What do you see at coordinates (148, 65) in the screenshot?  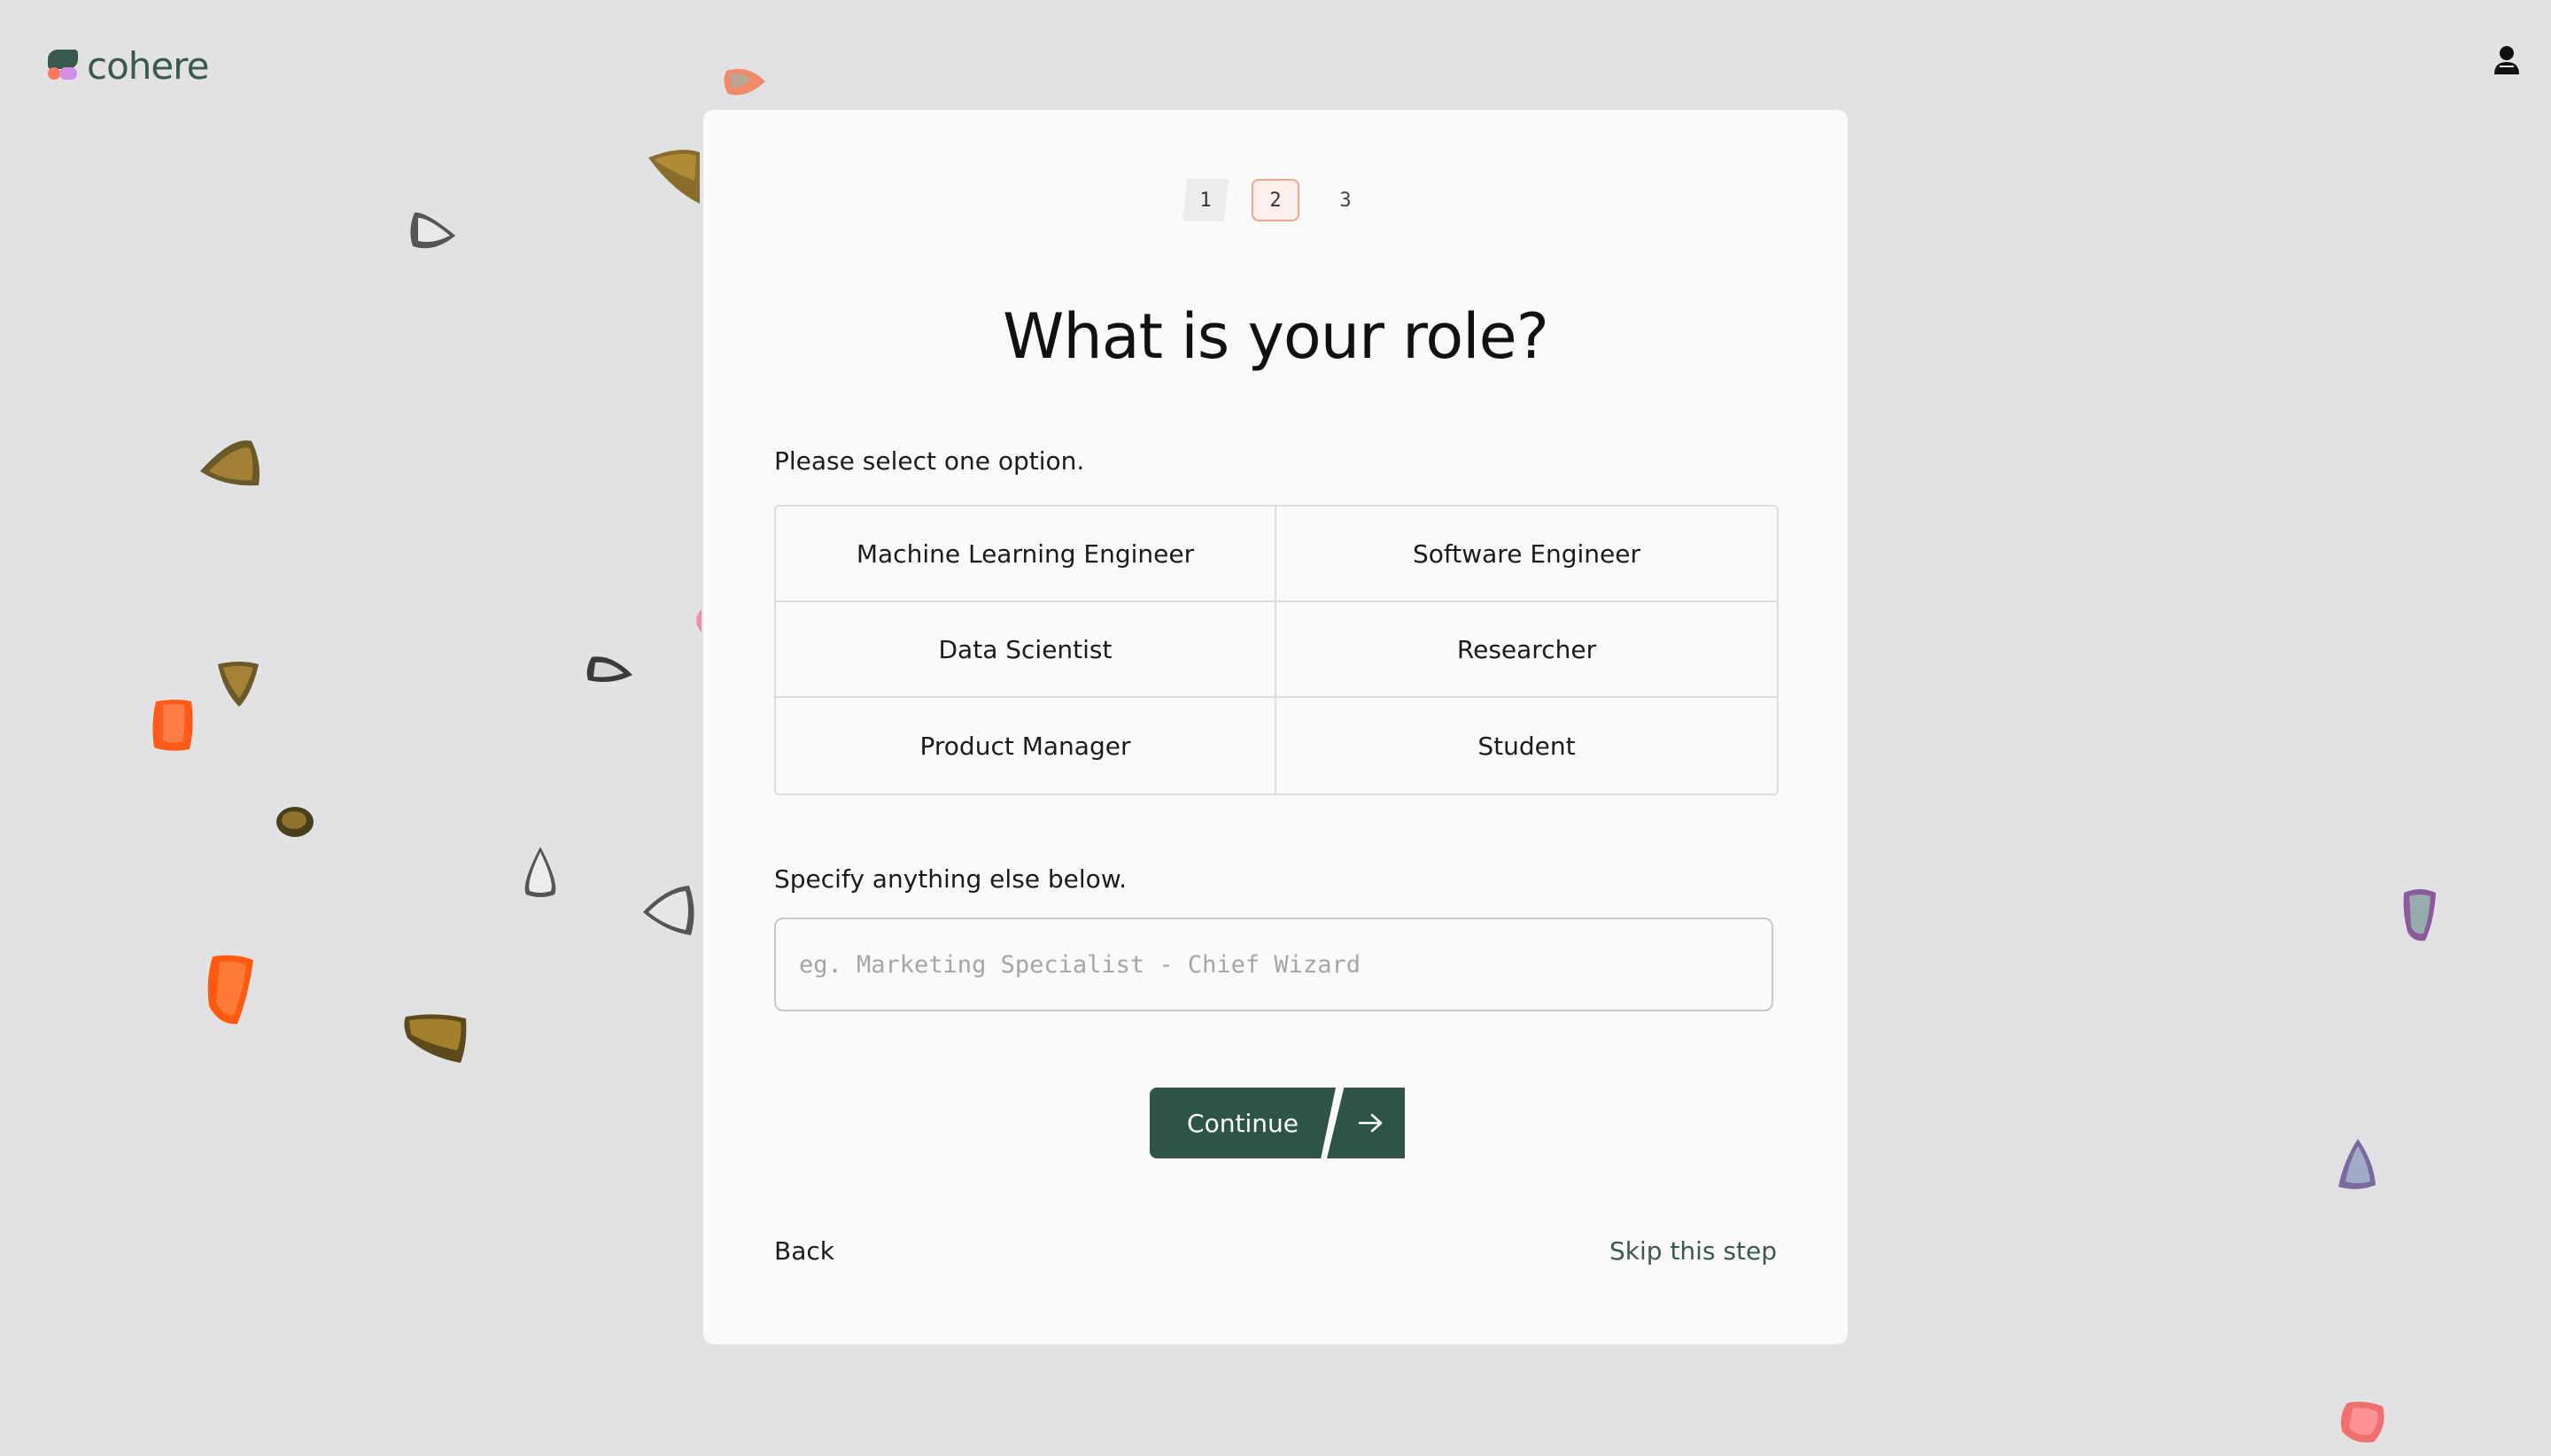 I see `brand-name: cohere` at bounding box center [148, 65].